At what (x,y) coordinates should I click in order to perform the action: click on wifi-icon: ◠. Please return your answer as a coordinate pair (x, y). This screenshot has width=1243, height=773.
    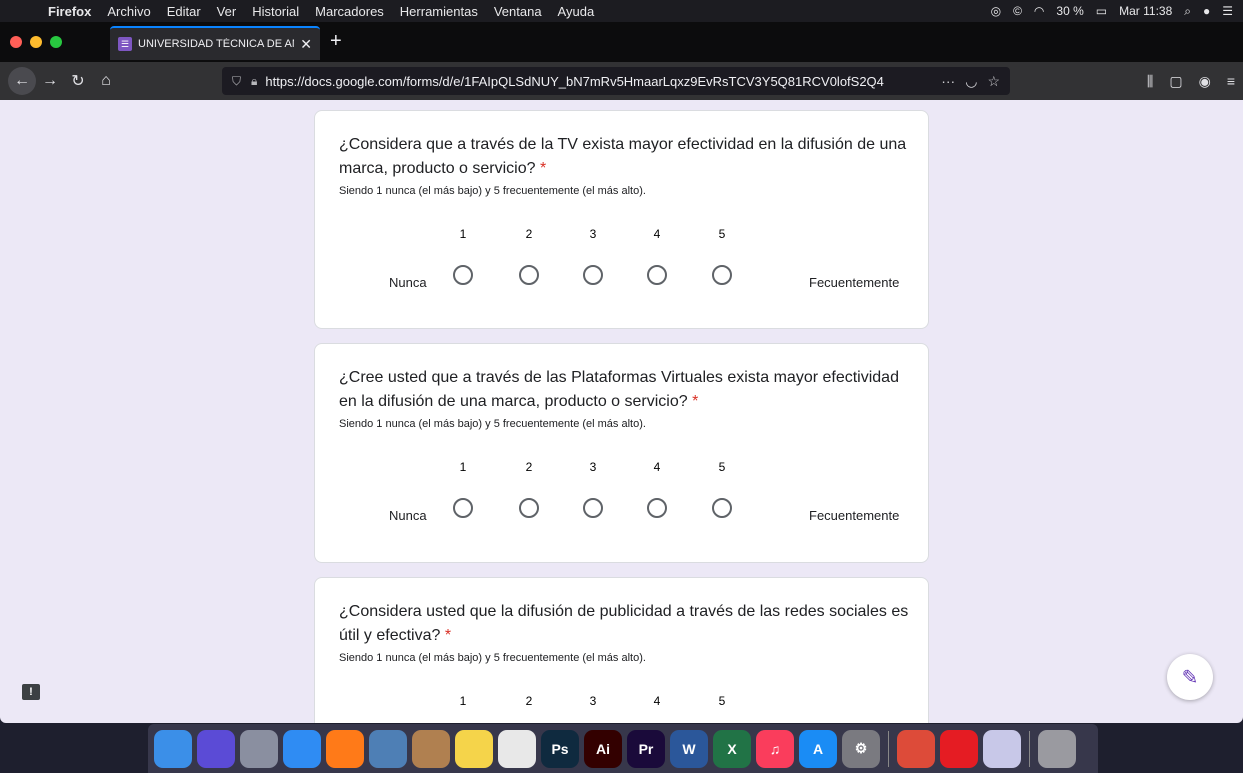
    Looking at the image, I should click on (1039, 11).